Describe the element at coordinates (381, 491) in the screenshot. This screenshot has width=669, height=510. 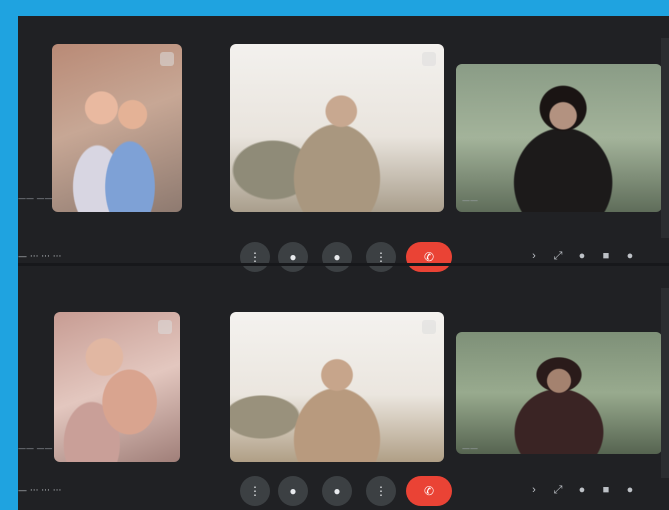
I see `more-options-button: ⋮` at that location.